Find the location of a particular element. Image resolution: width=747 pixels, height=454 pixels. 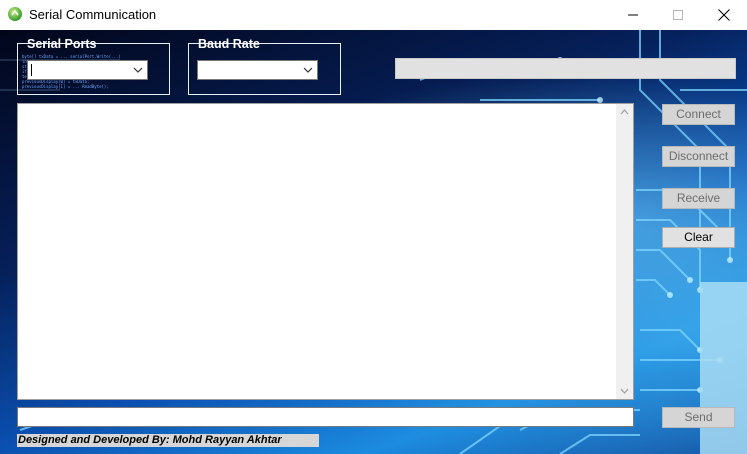

maximize-button is located at coordinates (678, 15).